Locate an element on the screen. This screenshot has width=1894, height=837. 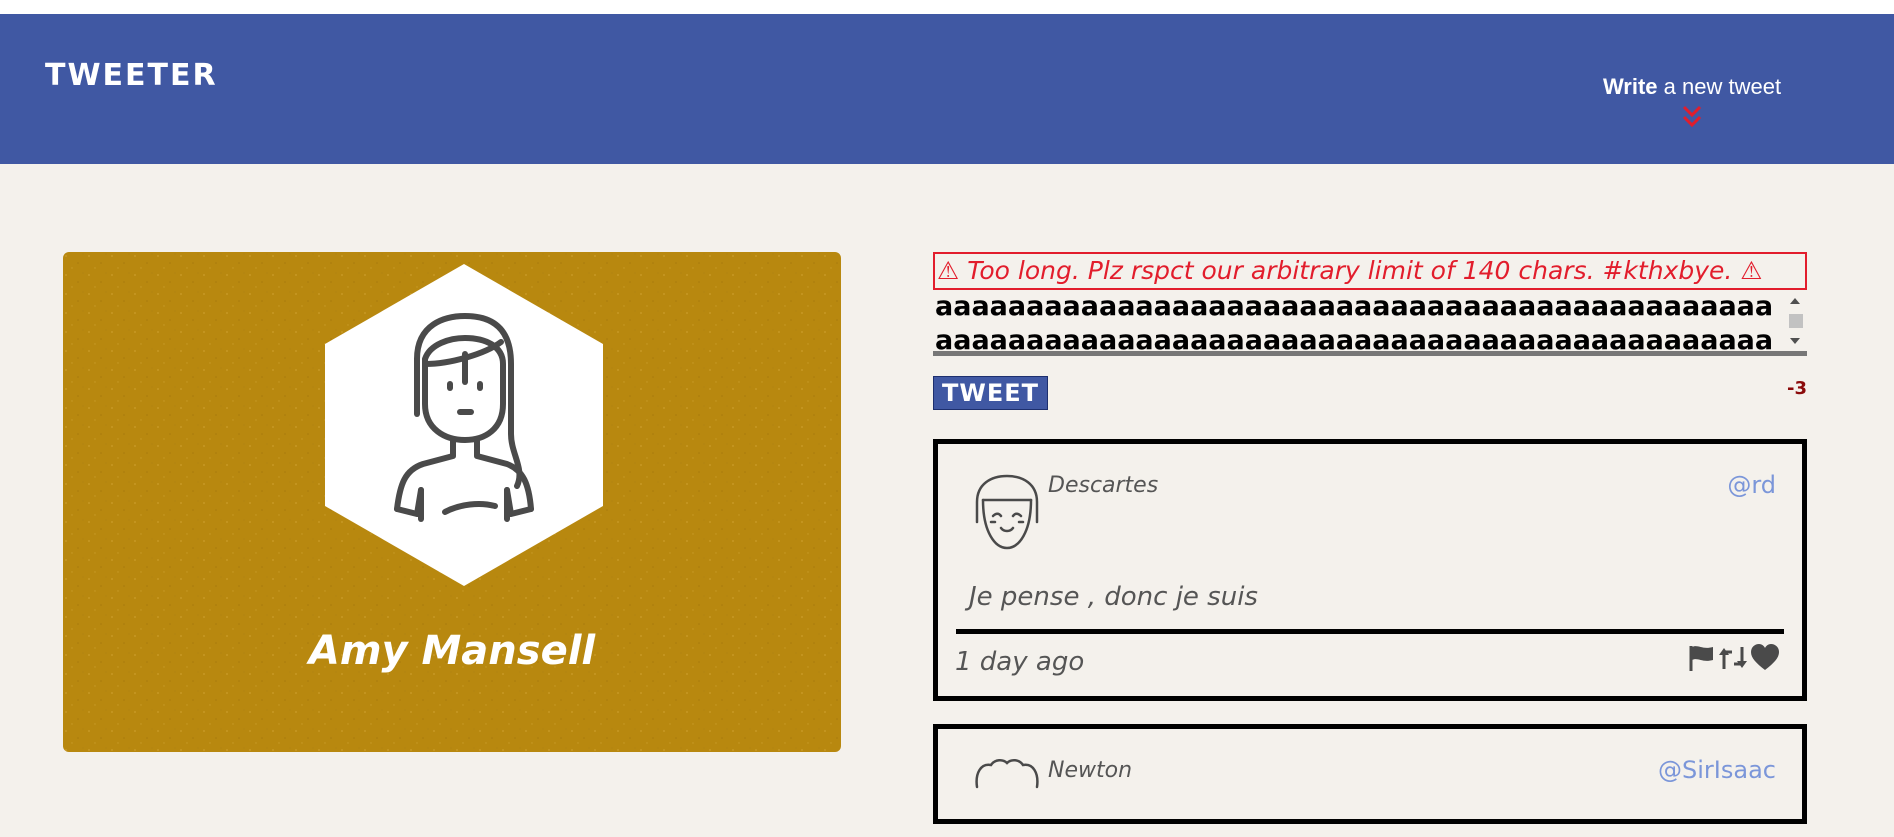
tweet-author: Descartes is located at coordinates (1103, 485).